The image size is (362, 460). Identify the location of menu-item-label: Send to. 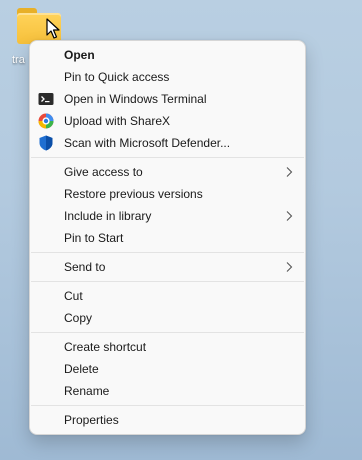
(85, 267).